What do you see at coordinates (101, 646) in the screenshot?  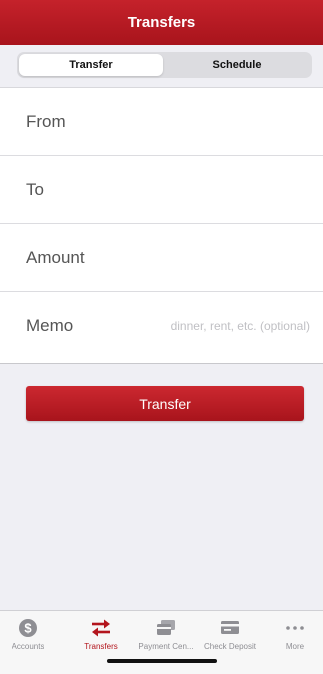 I see `tab-label: Transfers` at bounding box center [101, 646].